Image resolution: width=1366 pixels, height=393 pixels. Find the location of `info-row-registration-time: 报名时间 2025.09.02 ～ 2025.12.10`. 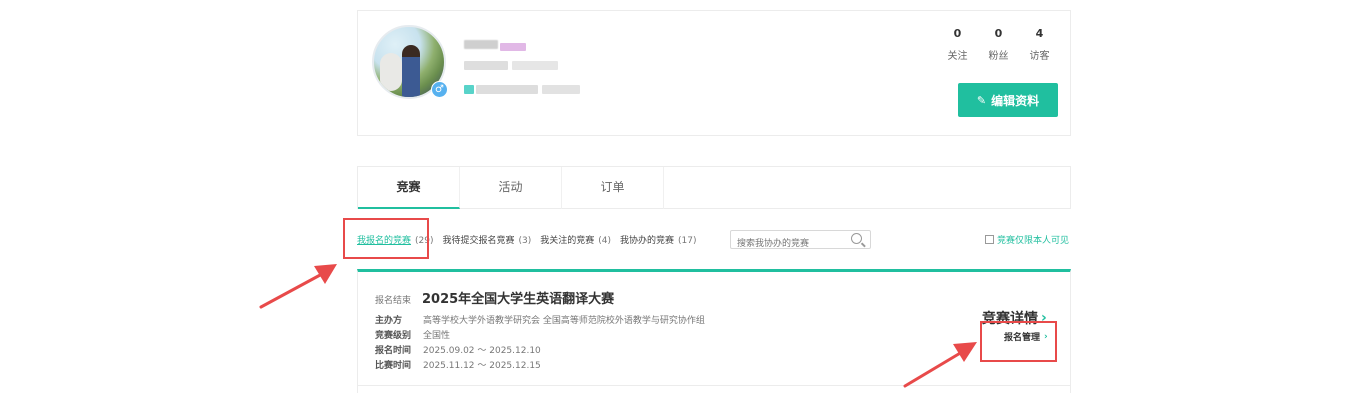

info-row-registration-time: 报名时间 2025.09.02 ～ 2025.12.10 is located at coordinates (540, 351).